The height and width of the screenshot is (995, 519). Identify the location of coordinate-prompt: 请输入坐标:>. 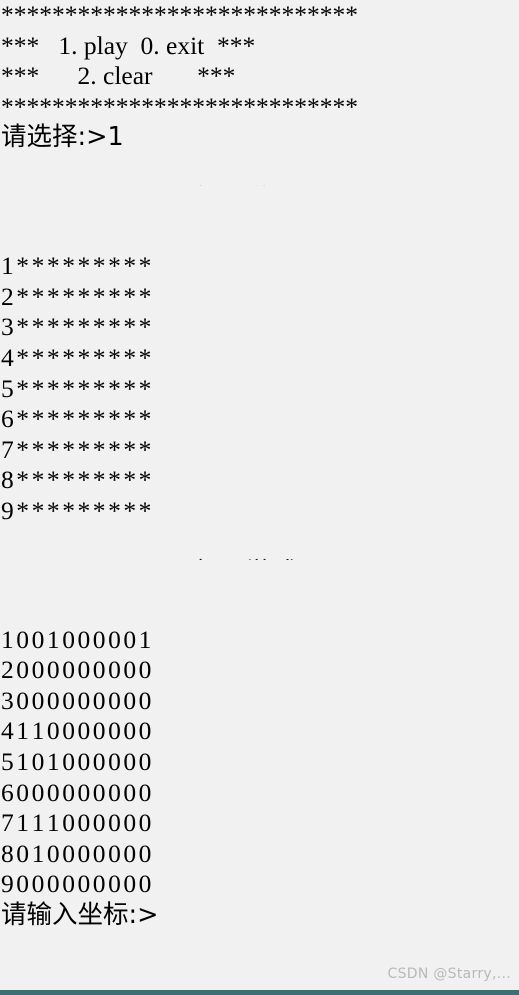
(259, 915).